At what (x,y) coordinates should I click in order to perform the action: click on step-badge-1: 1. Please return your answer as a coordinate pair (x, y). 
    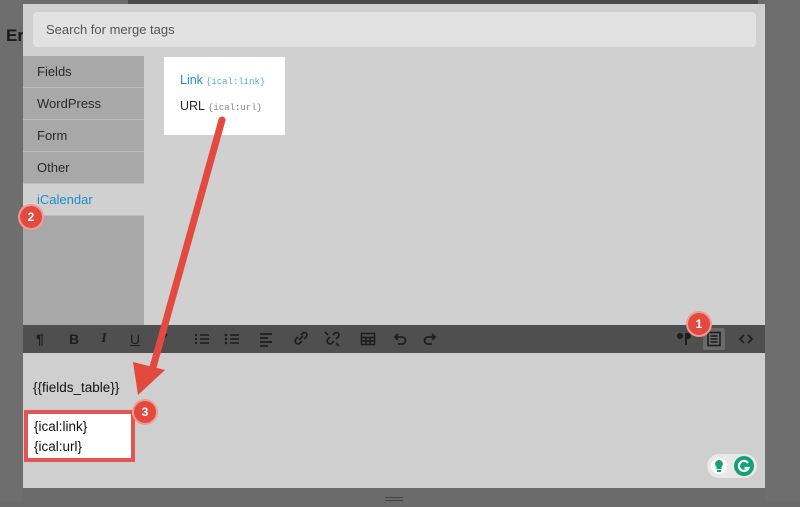
    Looking at the image, I should click on (699, 324).